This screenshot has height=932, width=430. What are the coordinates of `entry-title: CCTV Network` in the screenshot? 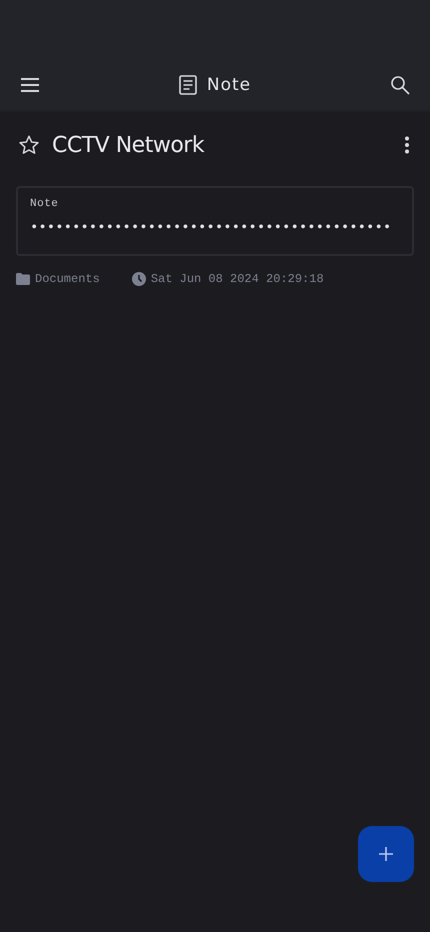 It's located at (129, 145).